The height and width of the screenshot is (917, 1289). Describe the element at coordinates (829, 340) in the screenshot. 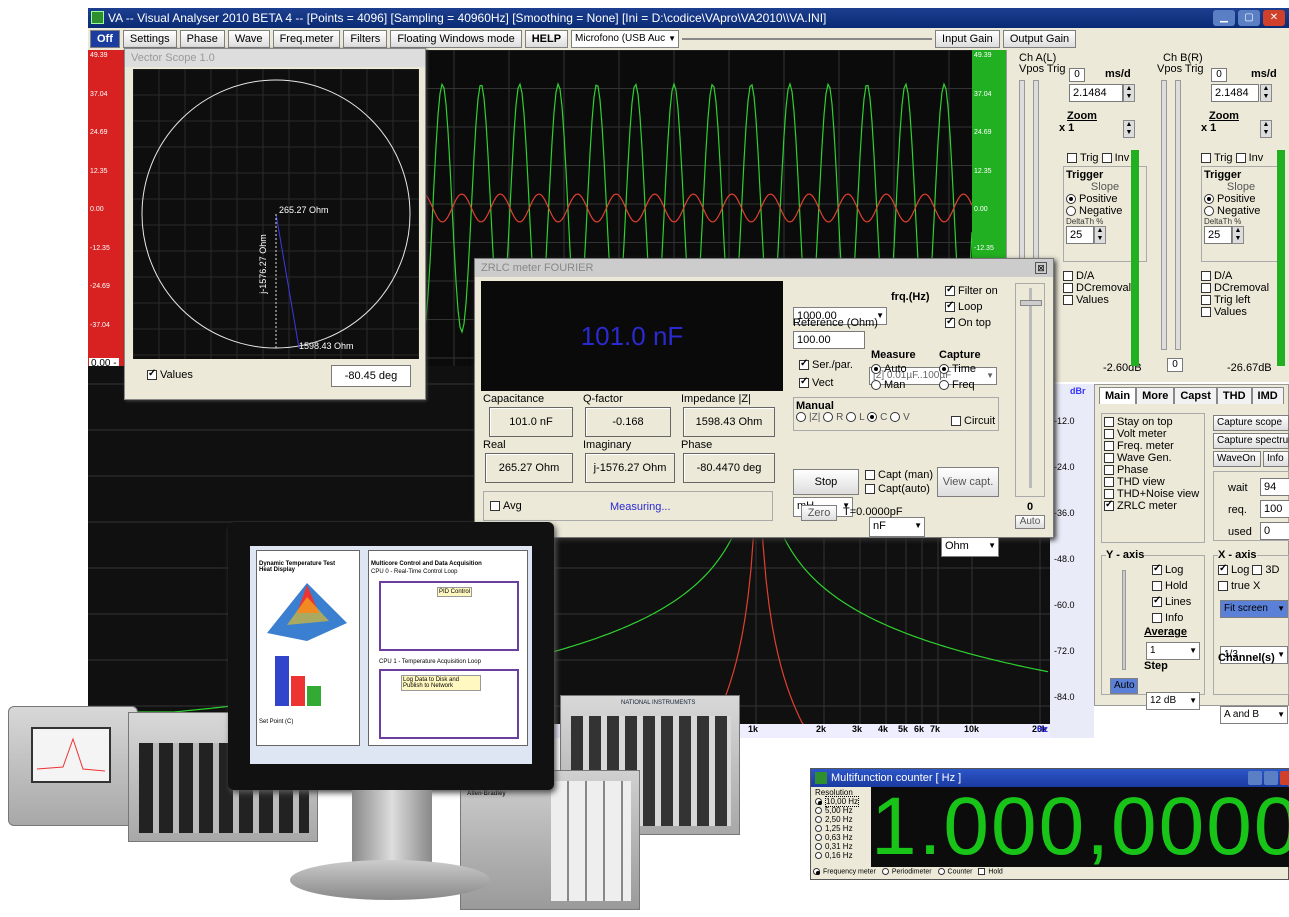

I see `reference-input: 100.00` at that location.